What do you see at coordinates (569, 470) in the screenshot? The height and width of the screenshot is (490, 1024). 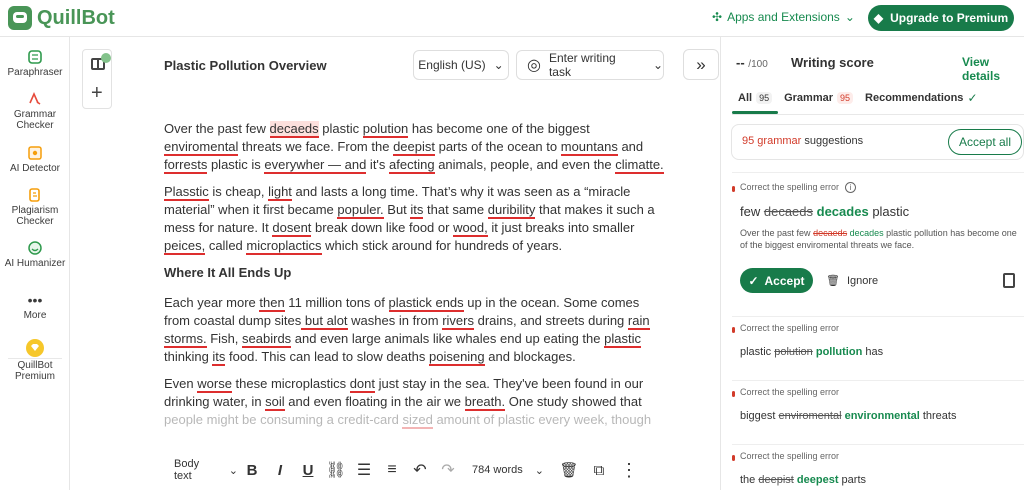 I see `delete-icon: 🗑` at bounding box center [569, 470].